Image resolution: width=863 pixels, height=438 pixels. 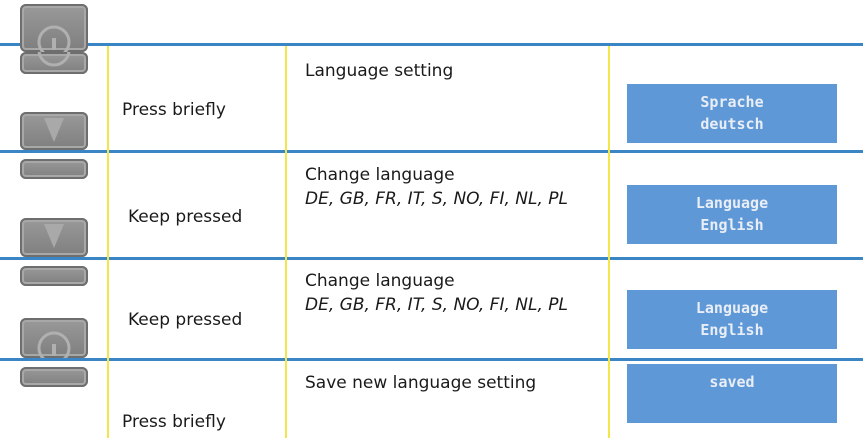 What do you see at coordinates (732, 113) in the screenshot?
I see `lcd-display: Sprache deutsch` at bounding box center [732, 113].